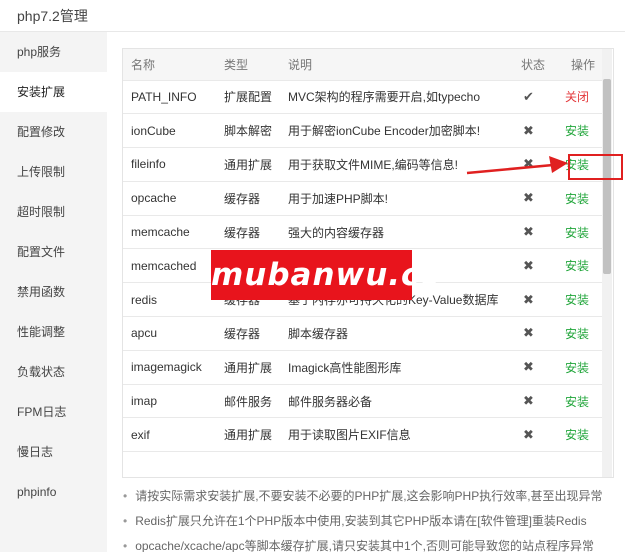 This screenshot has height=552, width=625. What do you see at coordinates (577, 97) in the screenshot?
I see `close-extension-button: 关闭` at bounding box center [577, 97].